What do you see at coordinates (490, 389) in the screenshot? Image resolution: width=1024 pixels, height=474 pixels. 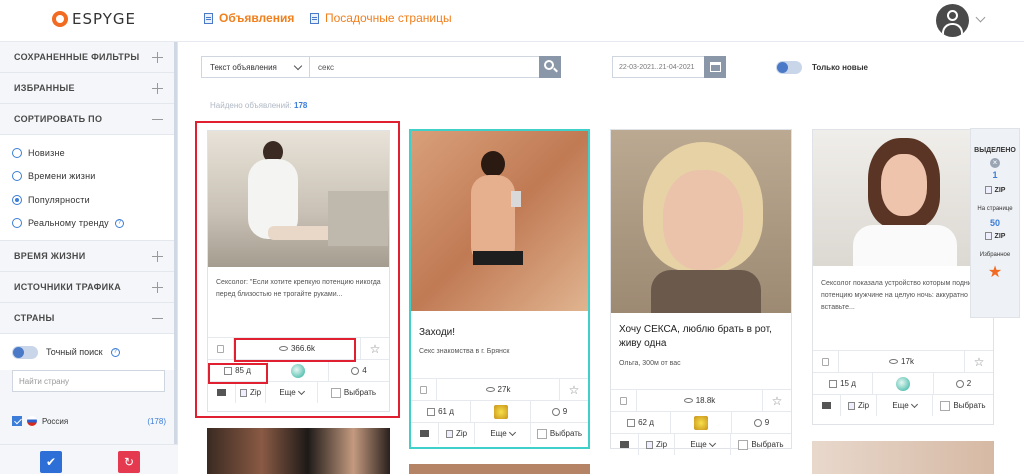 I see `eye-icon` at bounding box center [490, 389].